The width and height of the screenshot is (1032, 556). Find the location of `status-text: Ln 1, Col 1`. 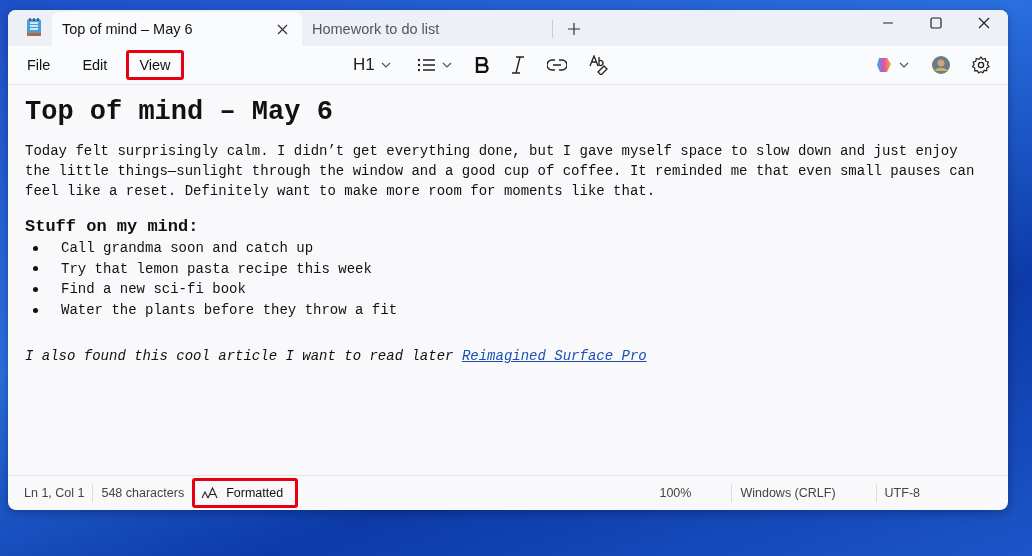

status-text: Ln 1, Col 1 is located at coordinates (54, 493).